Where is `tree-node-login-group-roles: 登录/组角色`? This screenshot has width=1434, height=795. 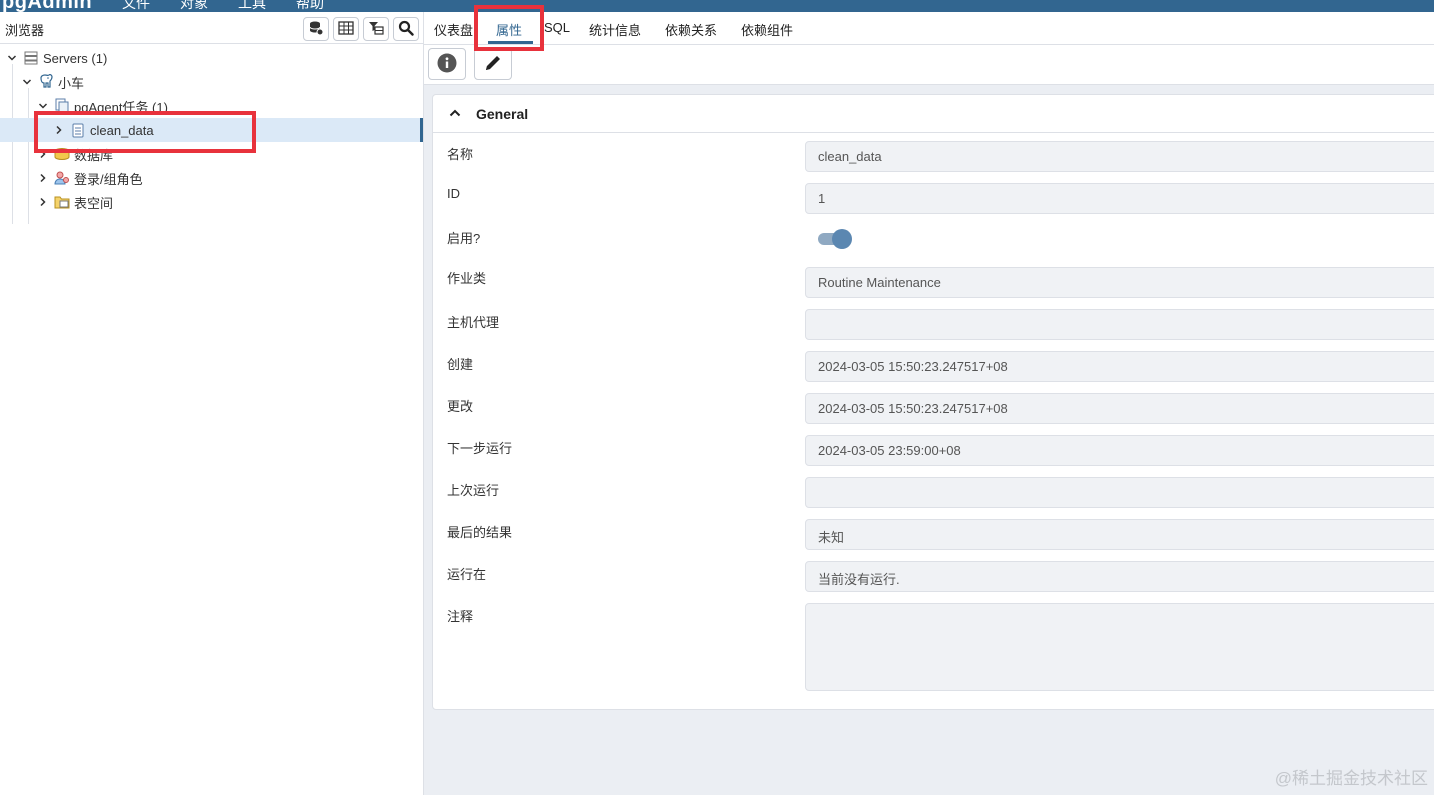 tree-node-login-group-roles: 登录/组角色 is located at coordinates (211, 178).